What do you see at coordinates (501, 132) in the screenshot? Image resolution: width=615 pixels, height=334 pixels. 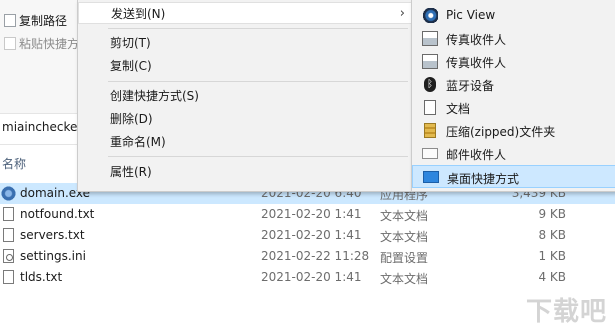 I see `send-to-item-label: 压缩(zipped)文件夹` at bounding box center [501, 132].